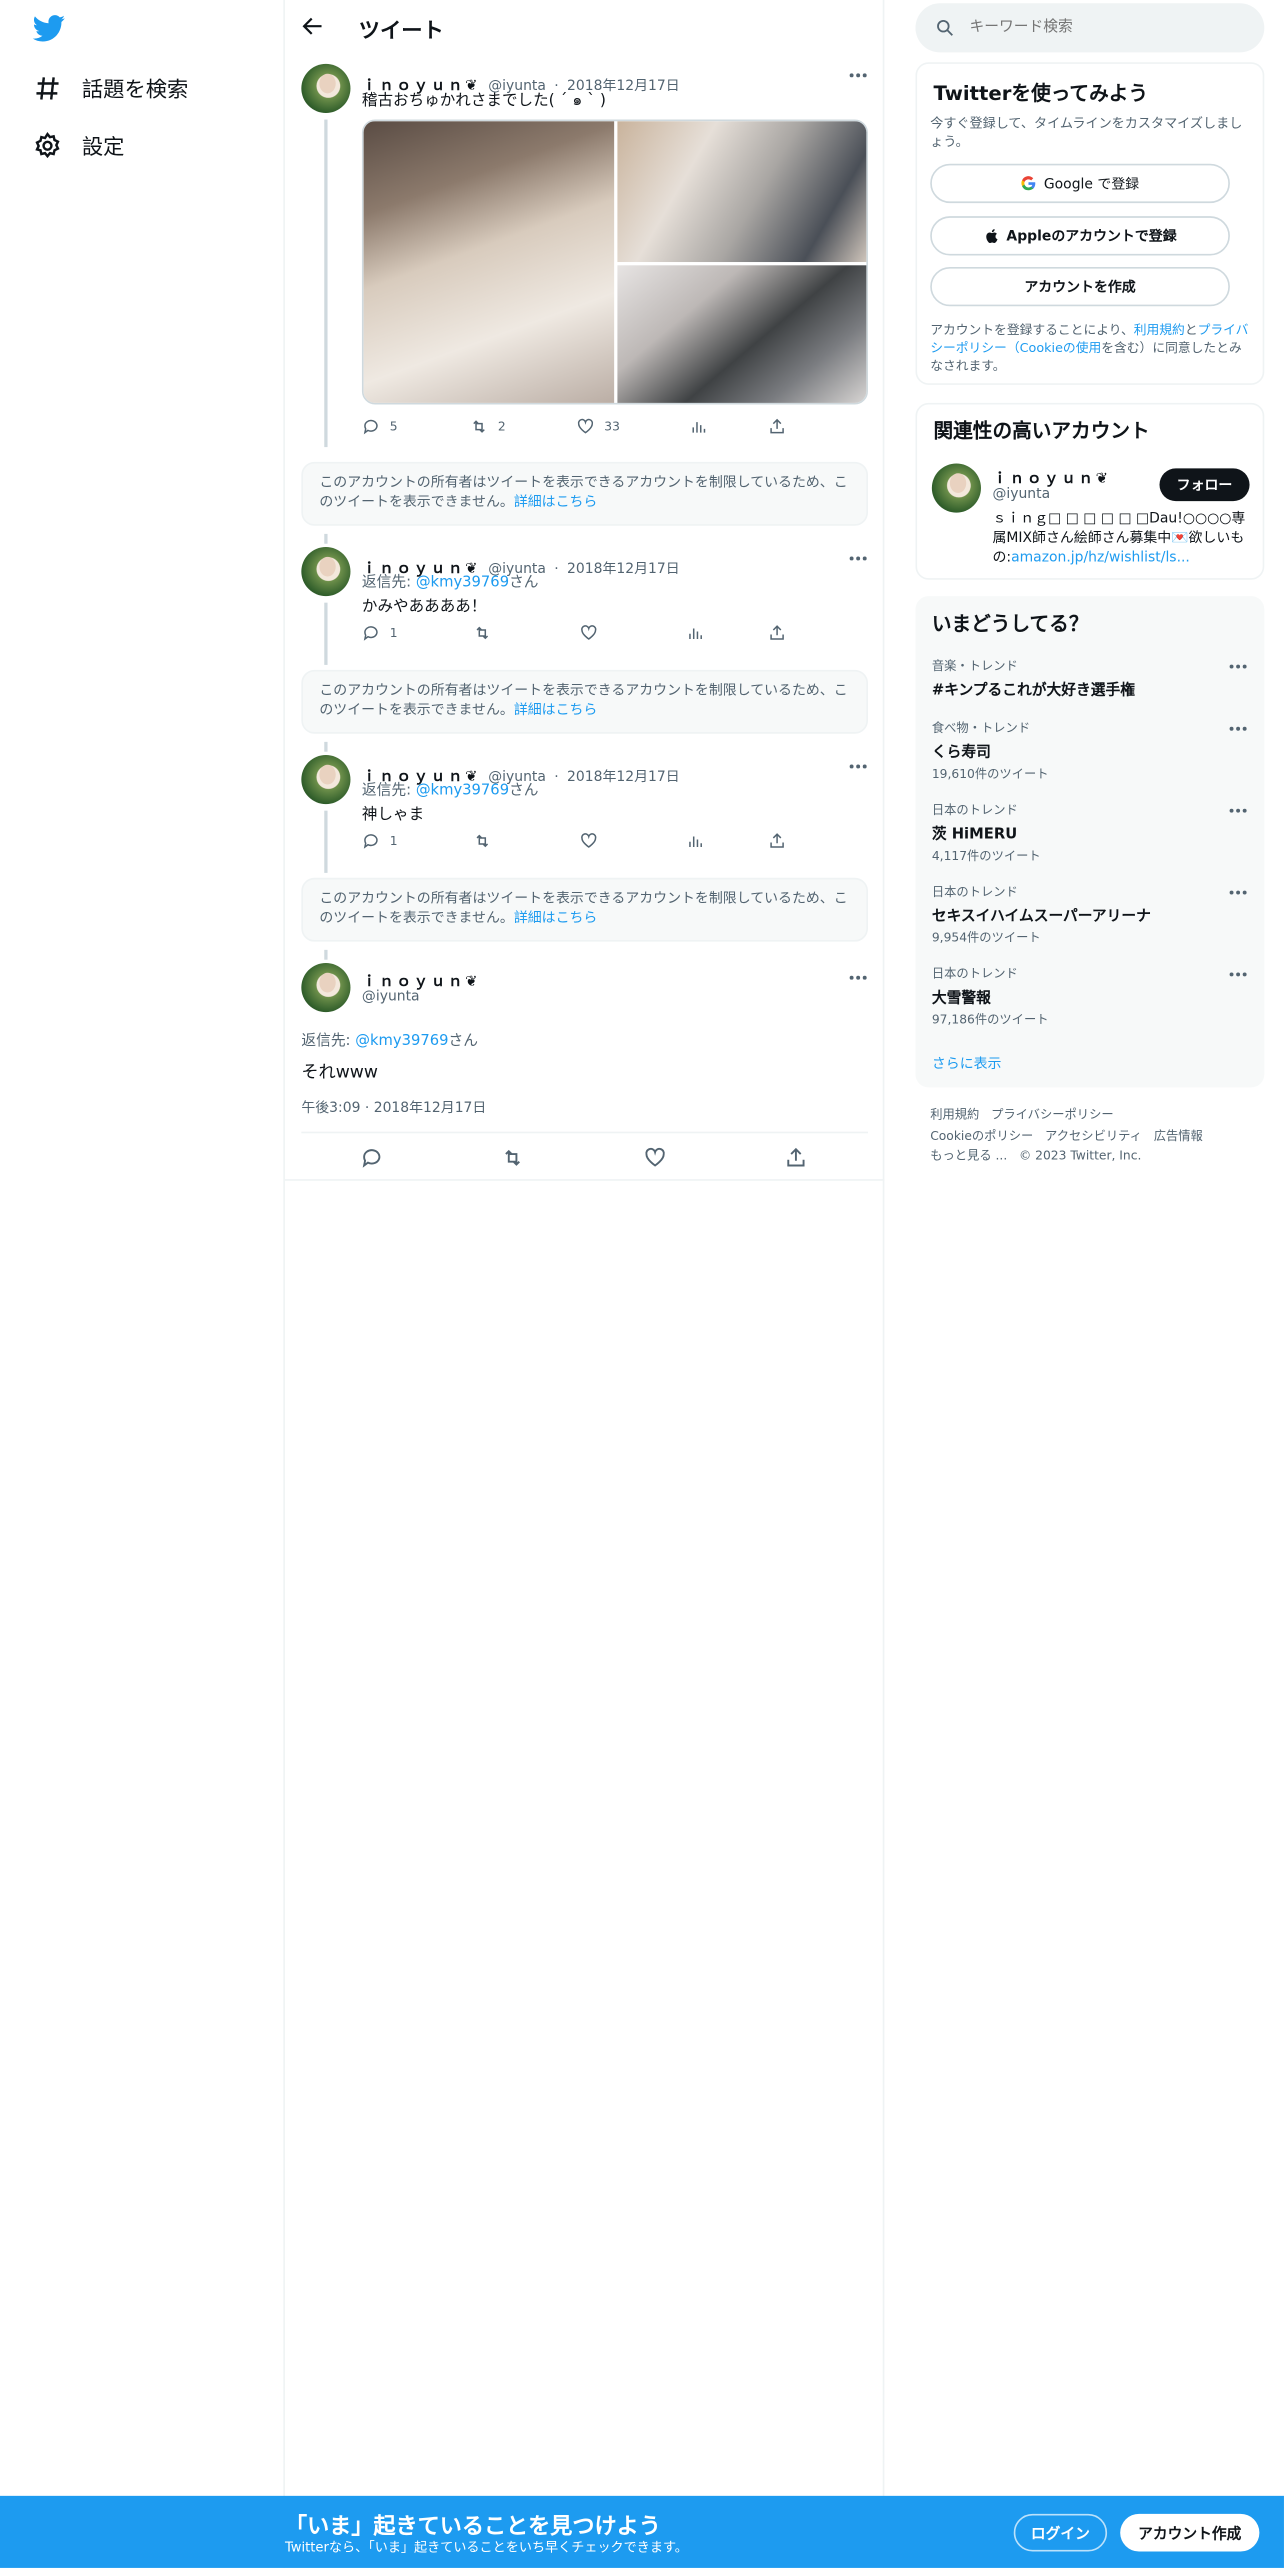 The height and width of the screenshot is (2568, 1284). I want to click on login-button: ログイン, so click(1060, 2532).